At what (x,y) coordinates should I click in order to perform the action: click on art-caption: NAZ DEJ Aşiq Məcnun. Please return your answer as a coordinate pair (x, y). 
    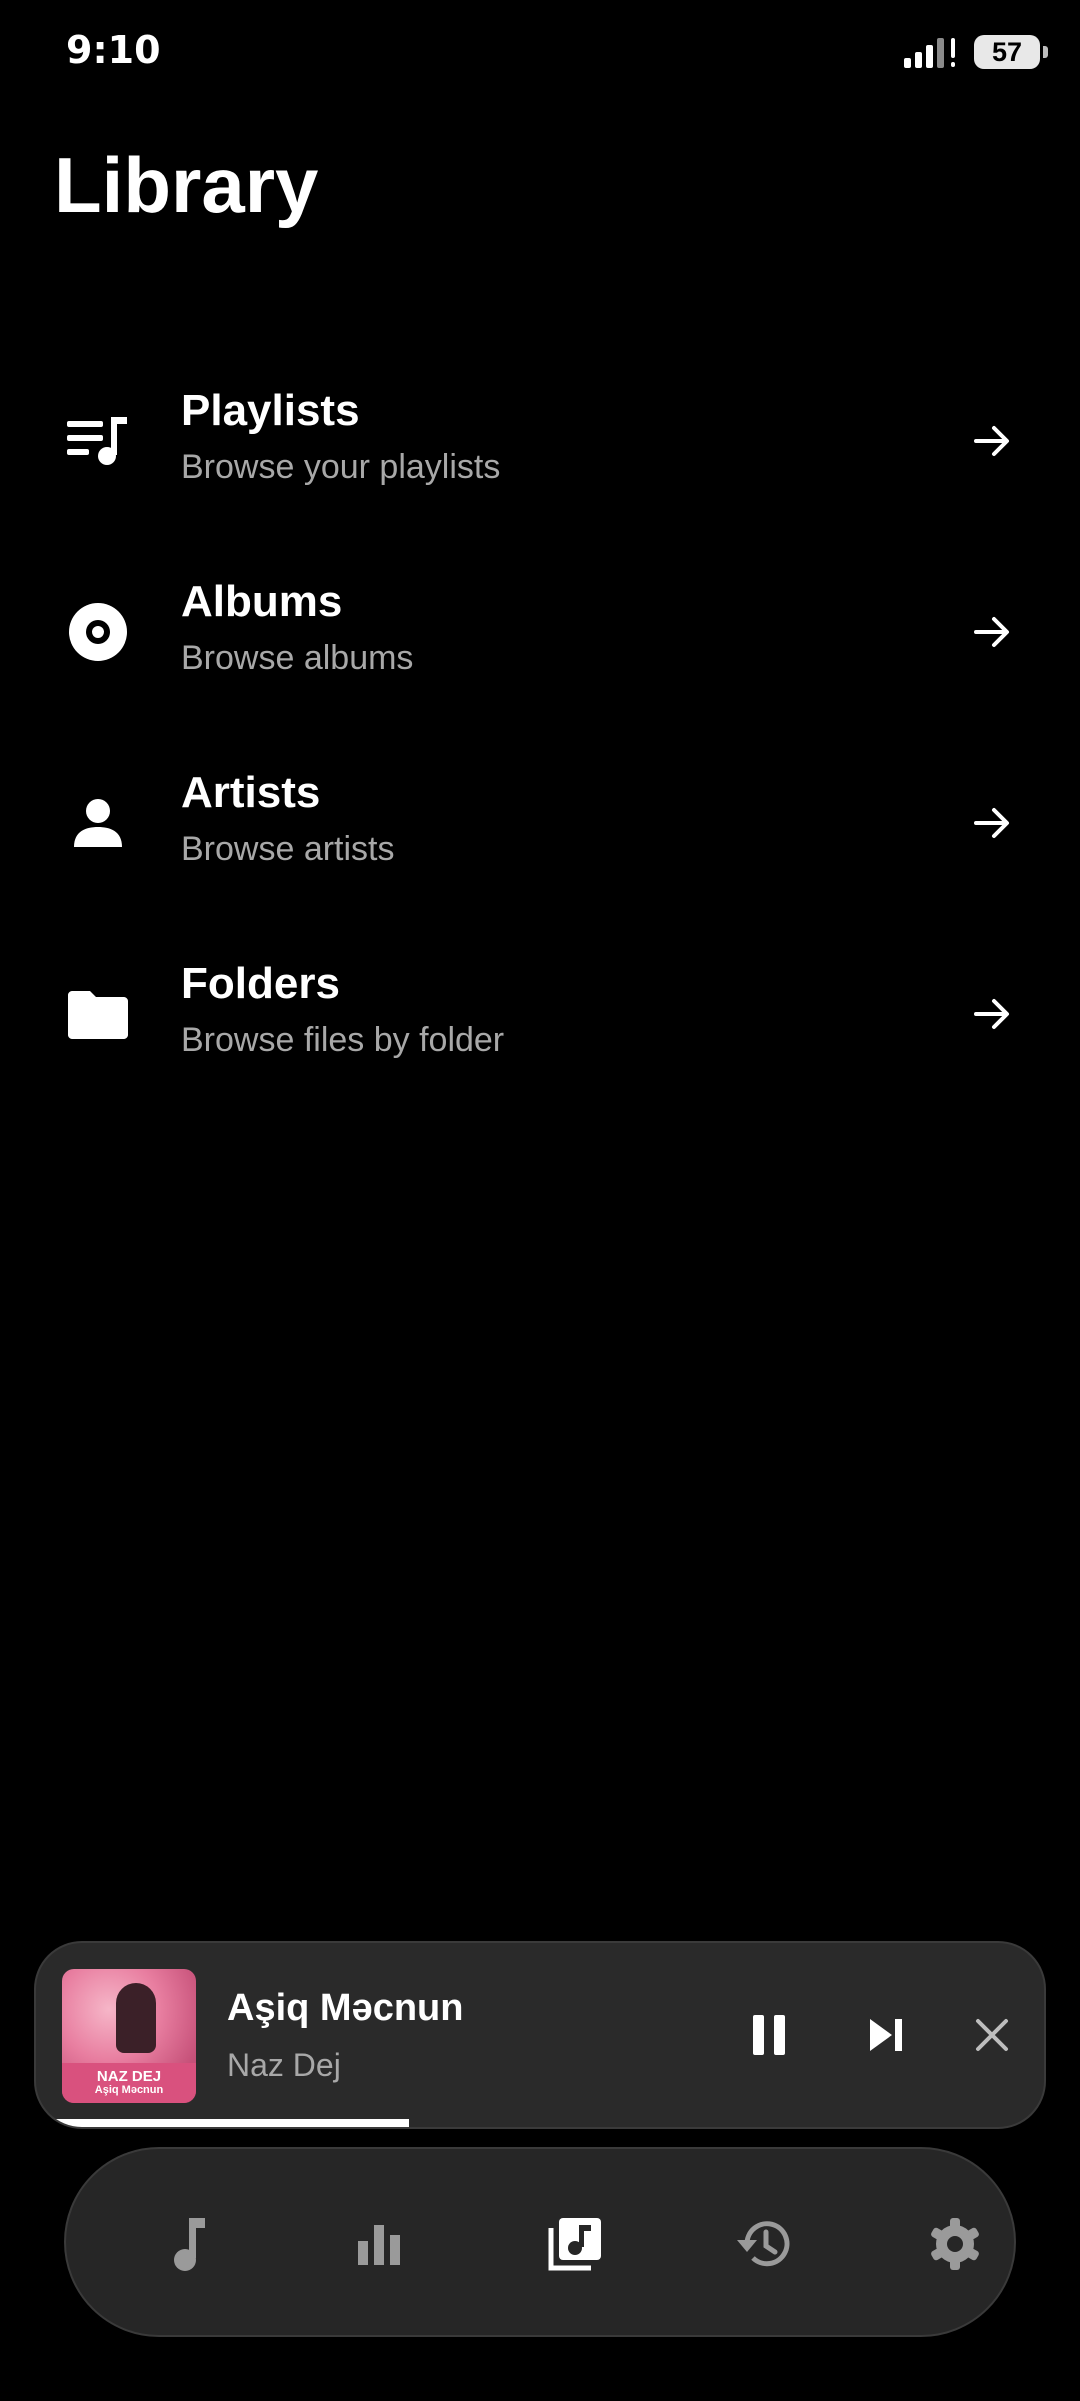
    Looking at the image, I should click on (129, 2083).